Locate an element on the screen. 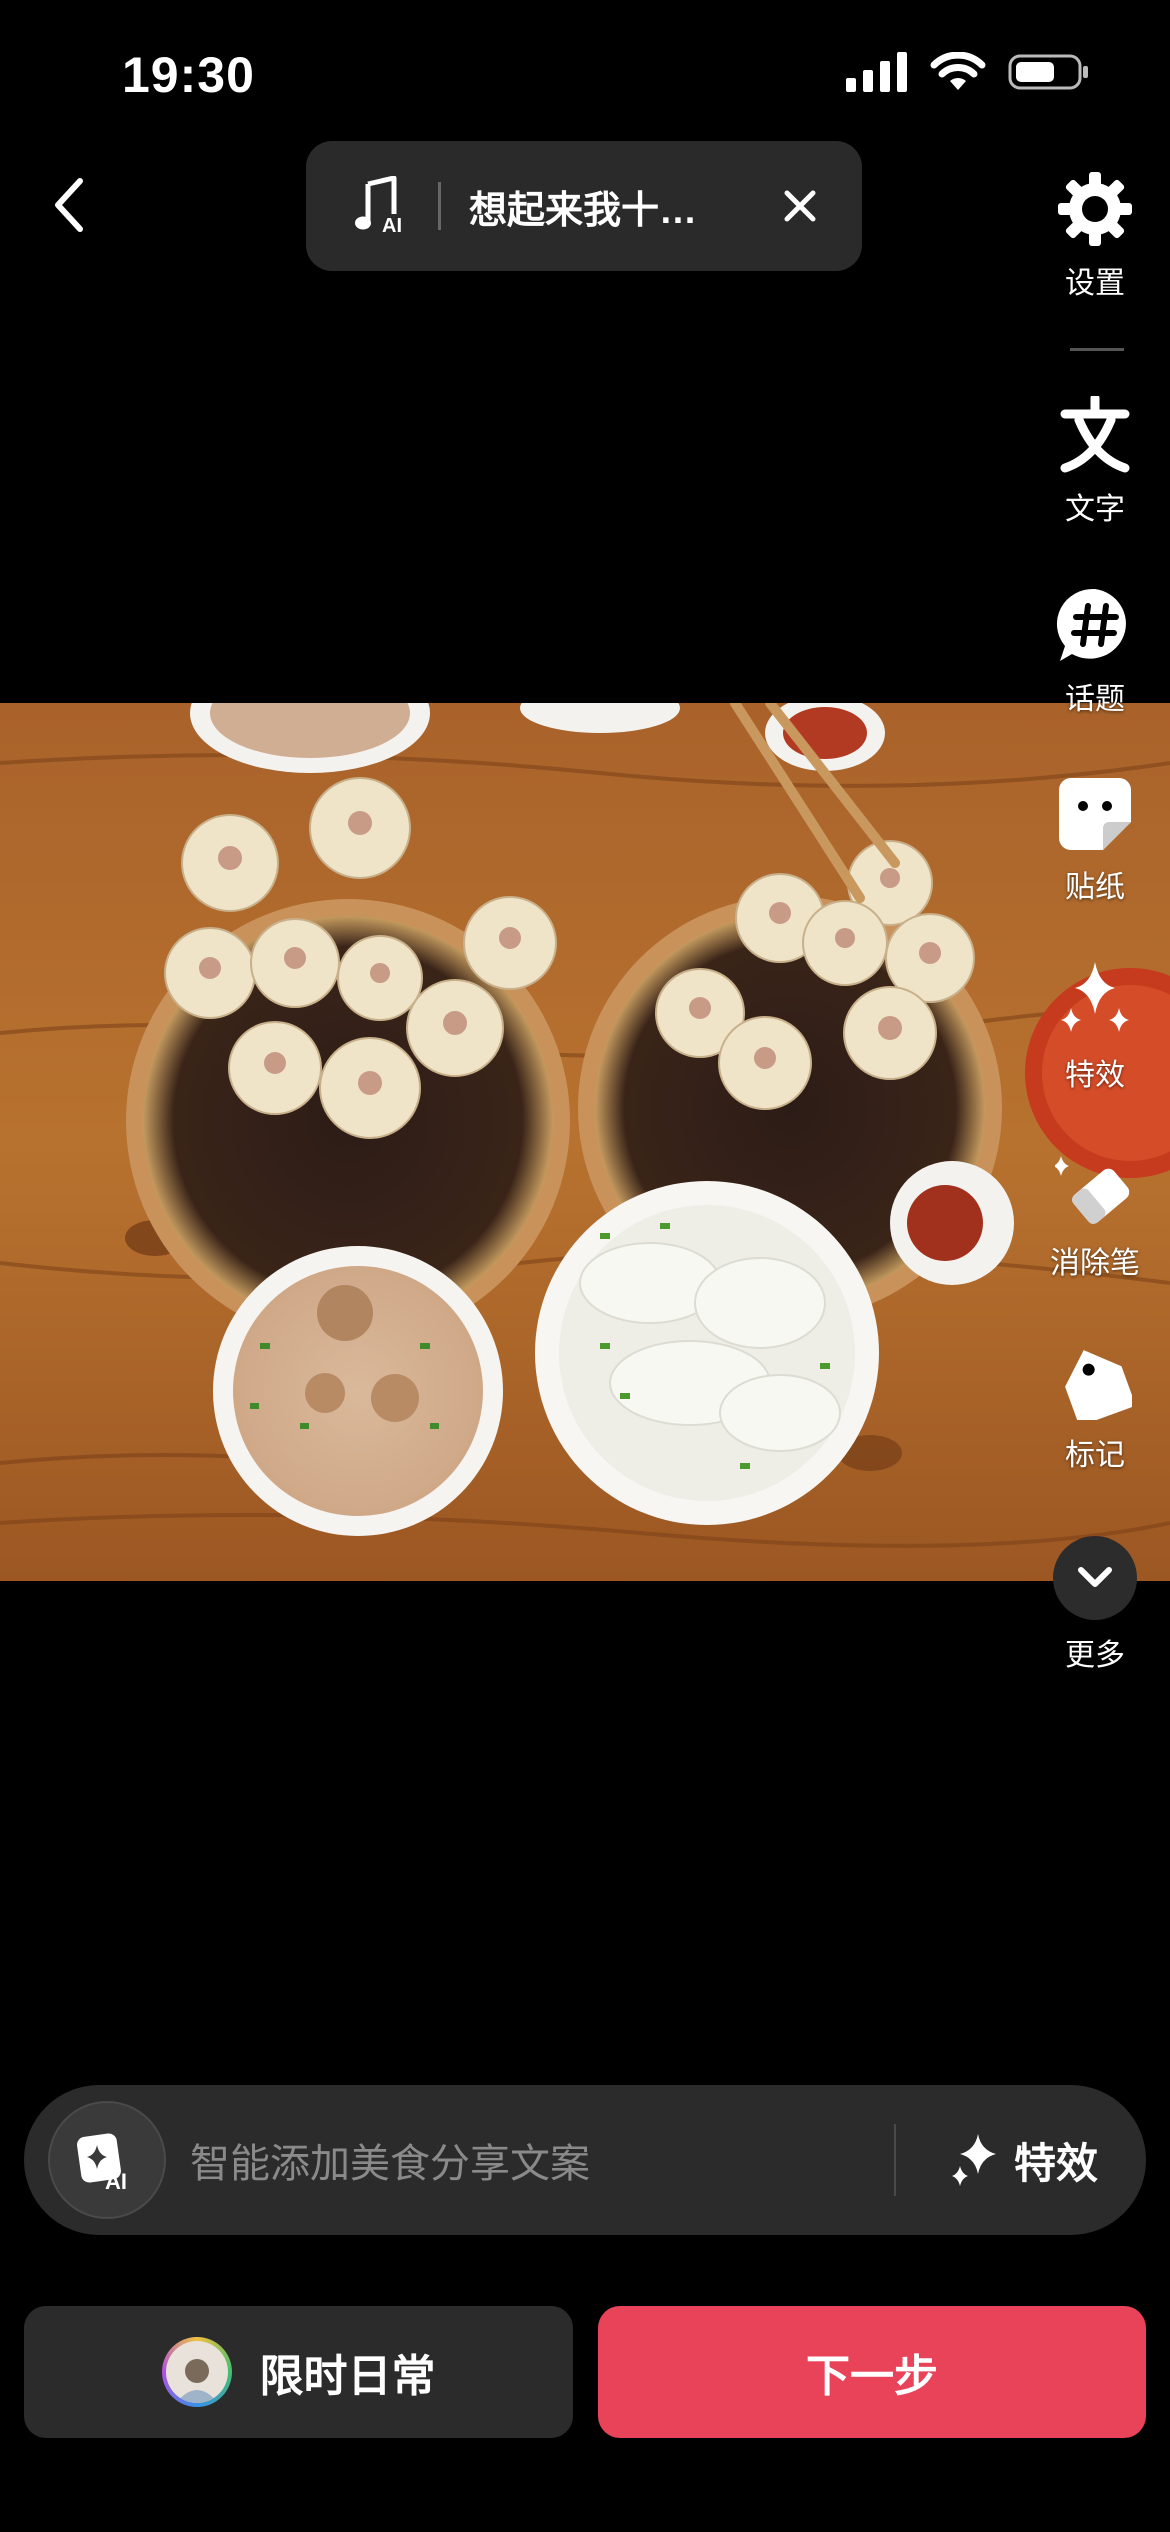 The height and width of the screenshot is (2532, 1170). ai-effect-button: 特效 is located at coordinates (1021, 2160).